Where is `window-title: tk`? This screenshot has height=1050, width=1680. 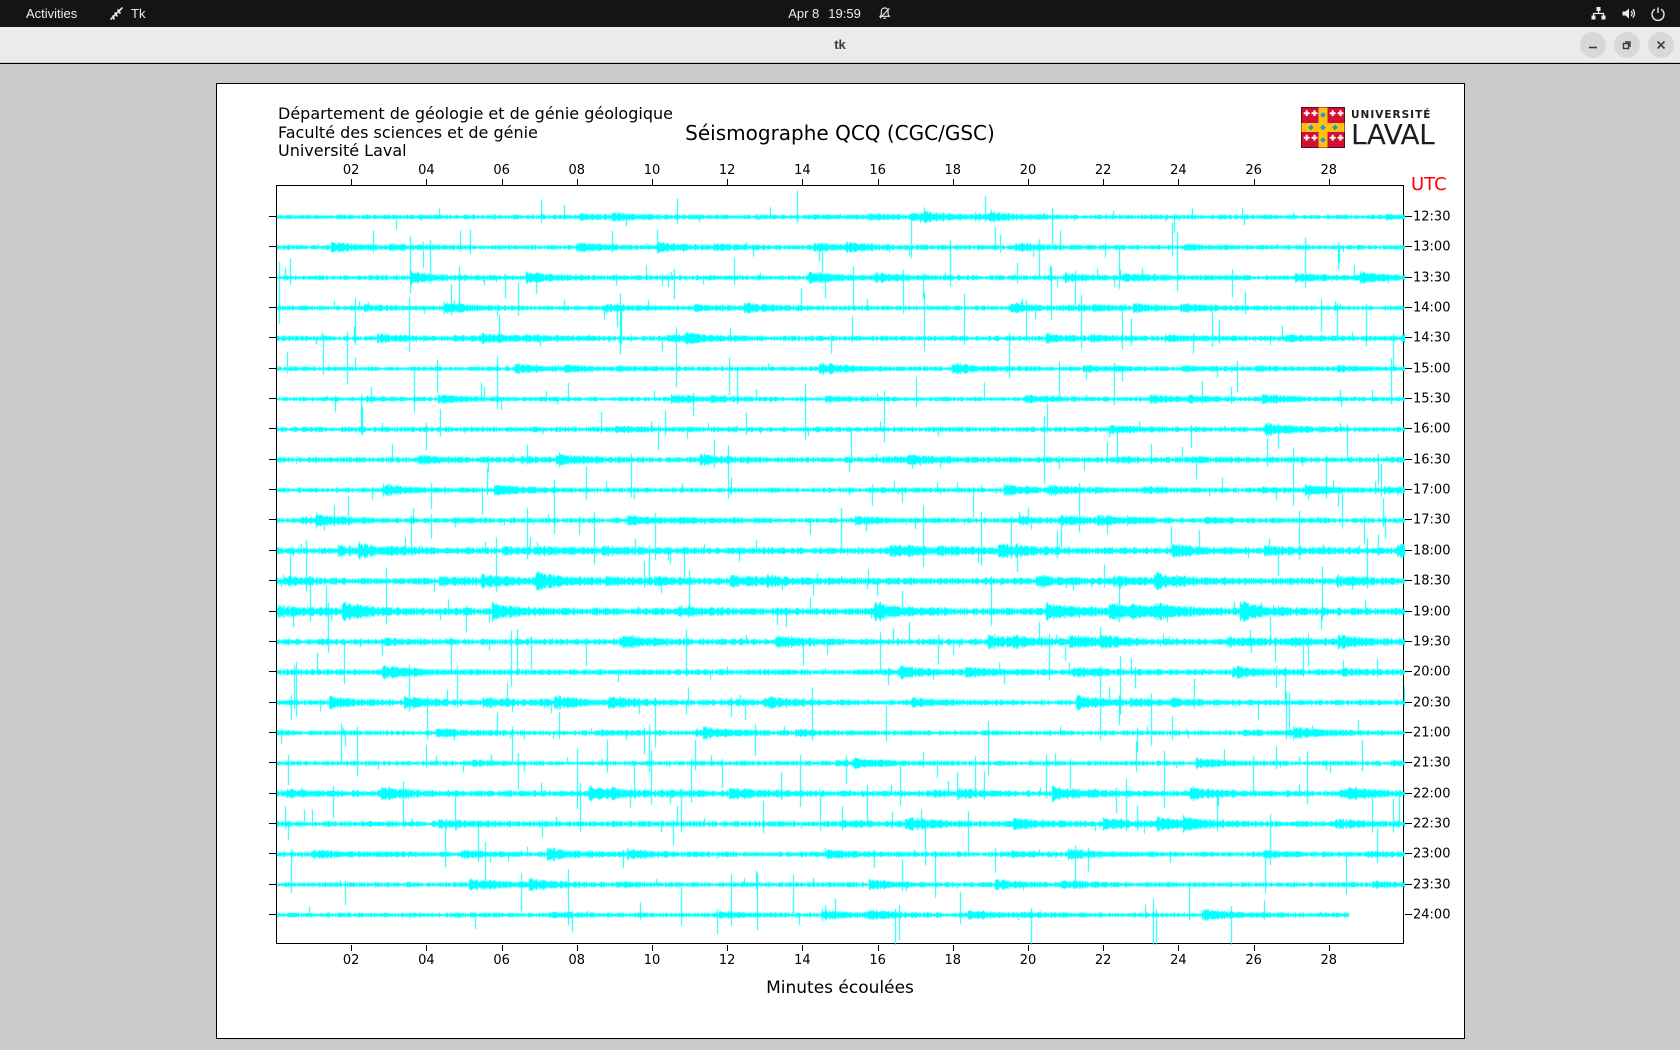
window-title: tk is located at coordinates (840, 44).